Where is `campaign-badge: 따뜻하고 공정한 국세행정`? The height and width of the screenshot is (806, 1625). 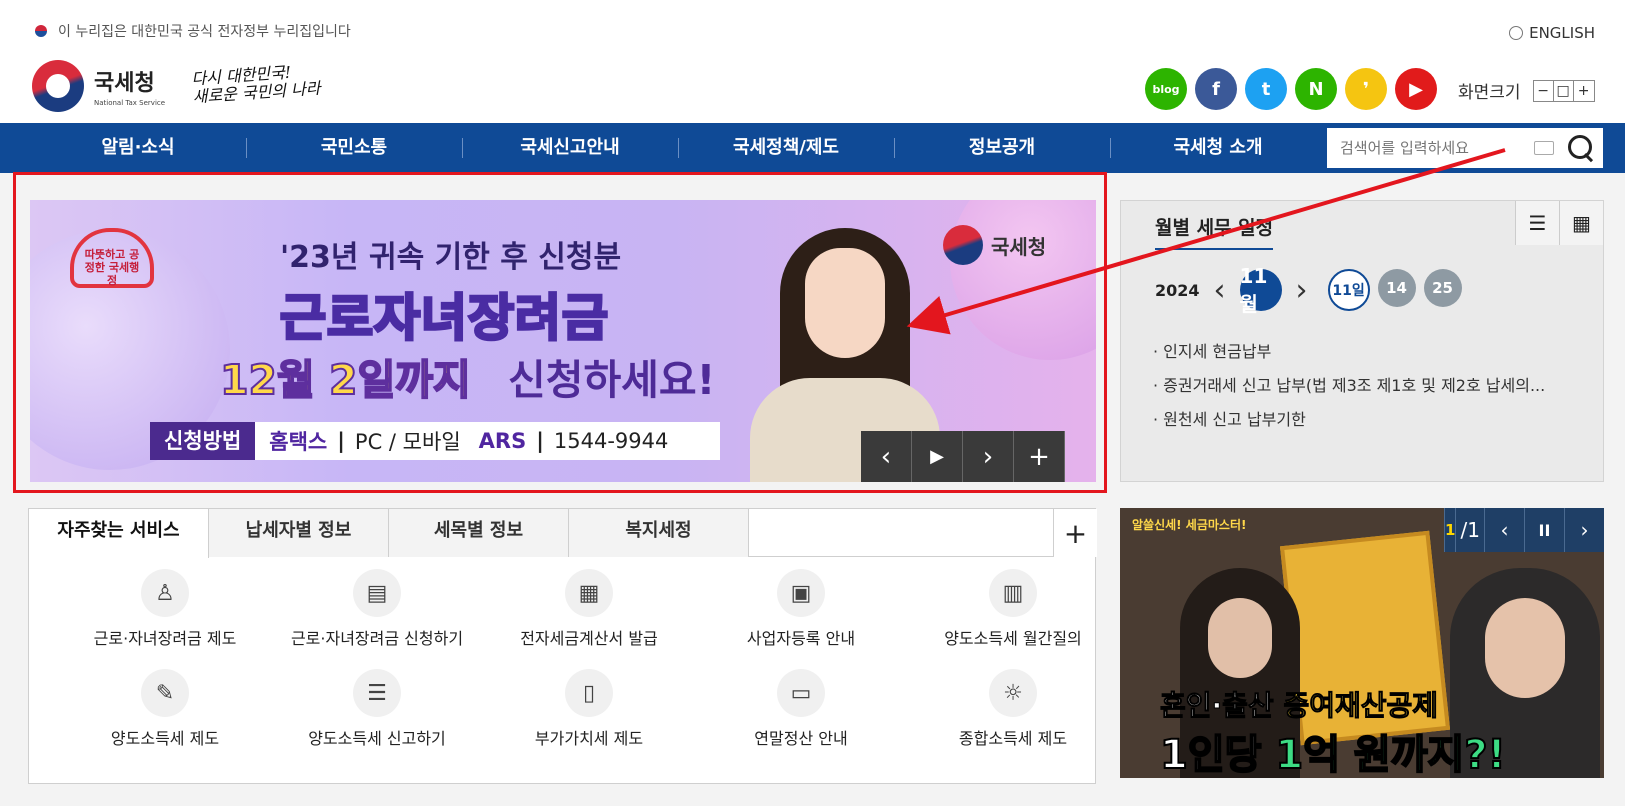
campaign-badge: 따뜻하고 공정한 국세행정 is located at coordinates (112, 260).